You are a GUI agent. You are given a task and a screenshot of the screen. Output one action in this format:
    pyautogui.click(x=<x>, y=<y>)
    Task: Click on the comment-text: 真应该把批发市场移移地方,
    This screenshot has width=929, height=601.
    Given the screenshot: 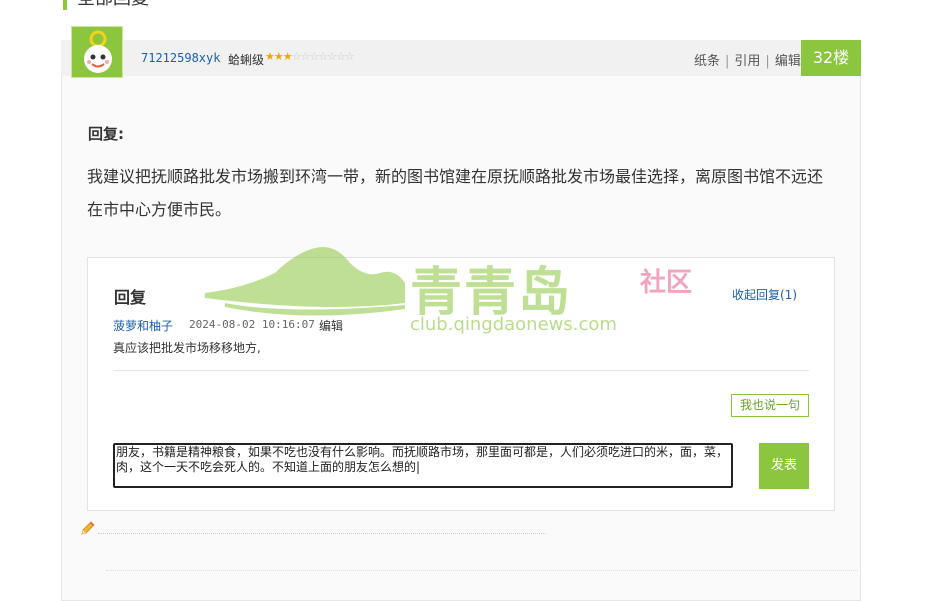 What is the action you would take?
    pyautogui.click(x=187, y=348)
    